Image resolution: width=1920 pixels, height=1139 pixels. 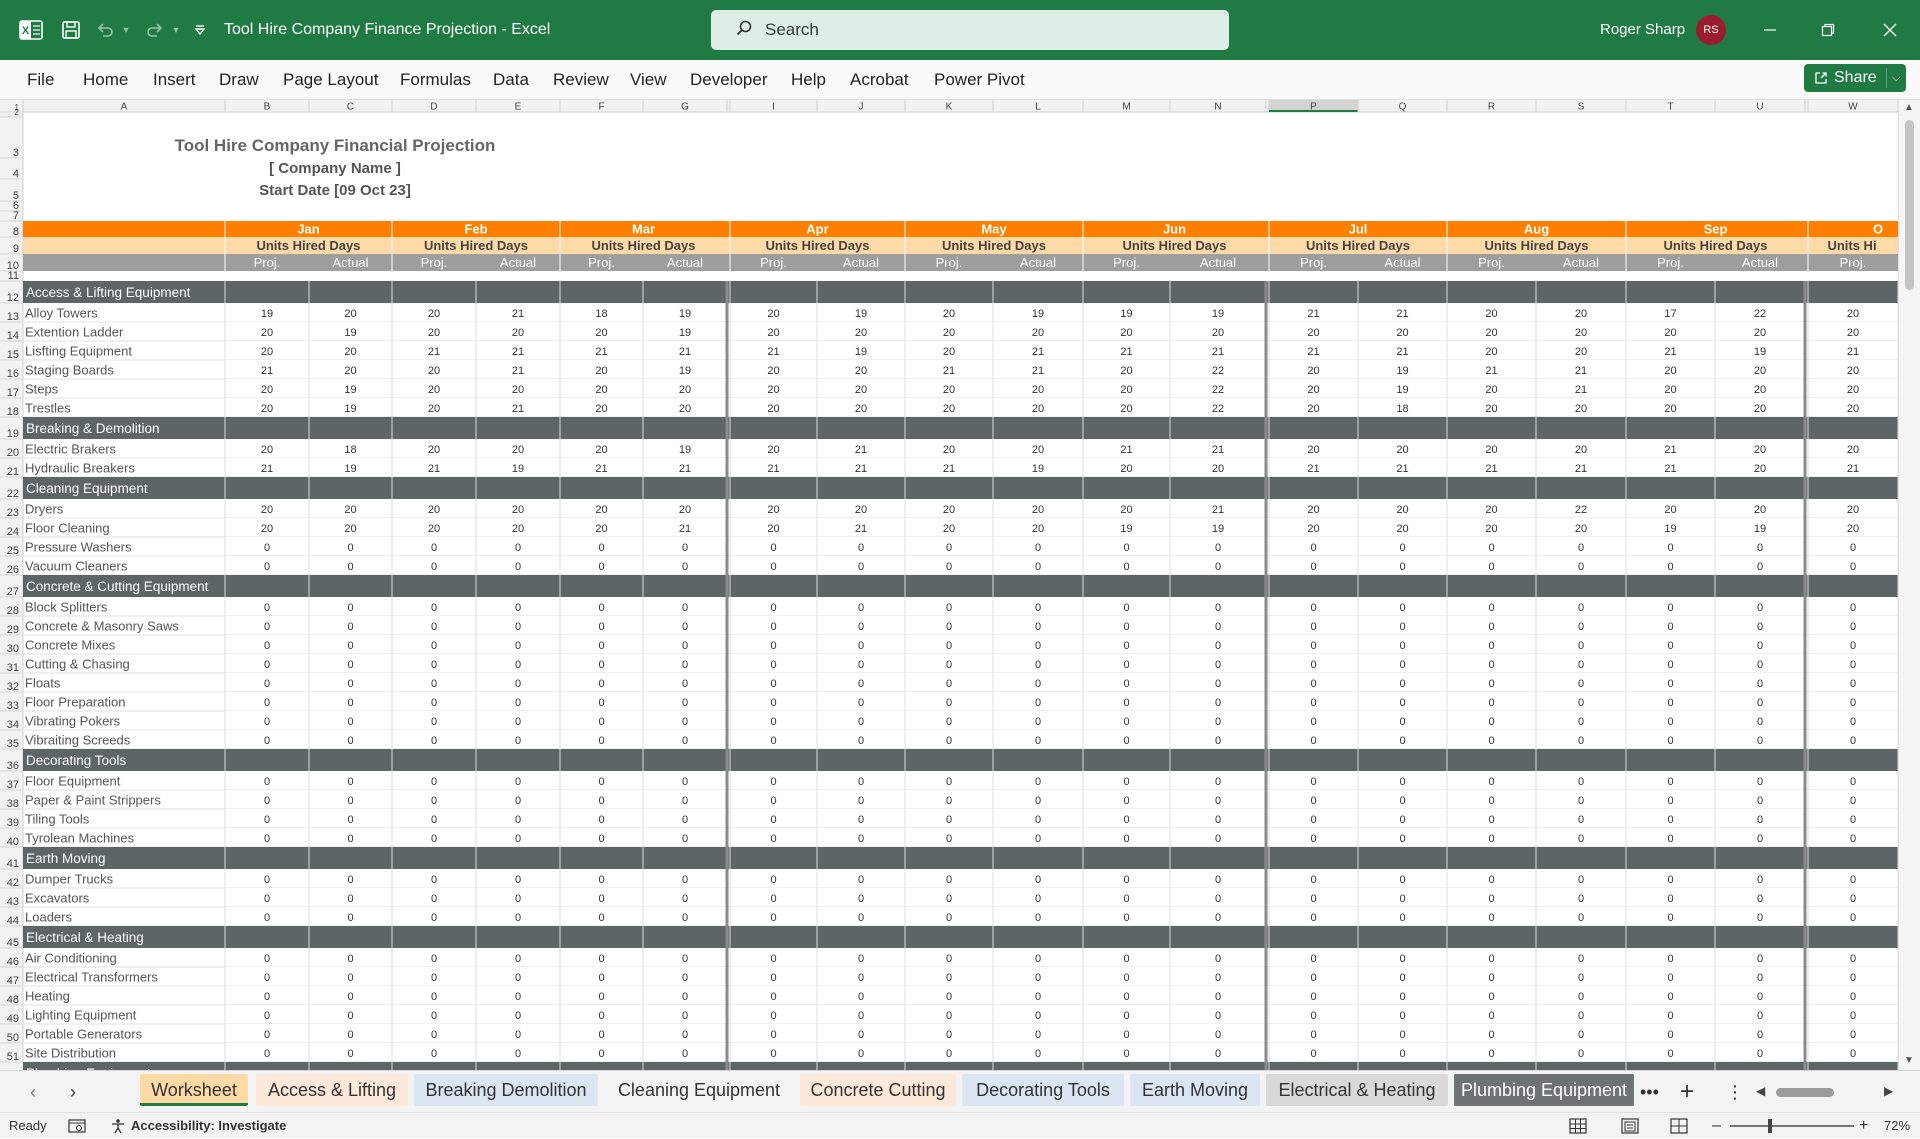 What do you see at coordinates (601, 107) in the screenshot?
I see `column-header-f: F` at bounding box center [601, 107].